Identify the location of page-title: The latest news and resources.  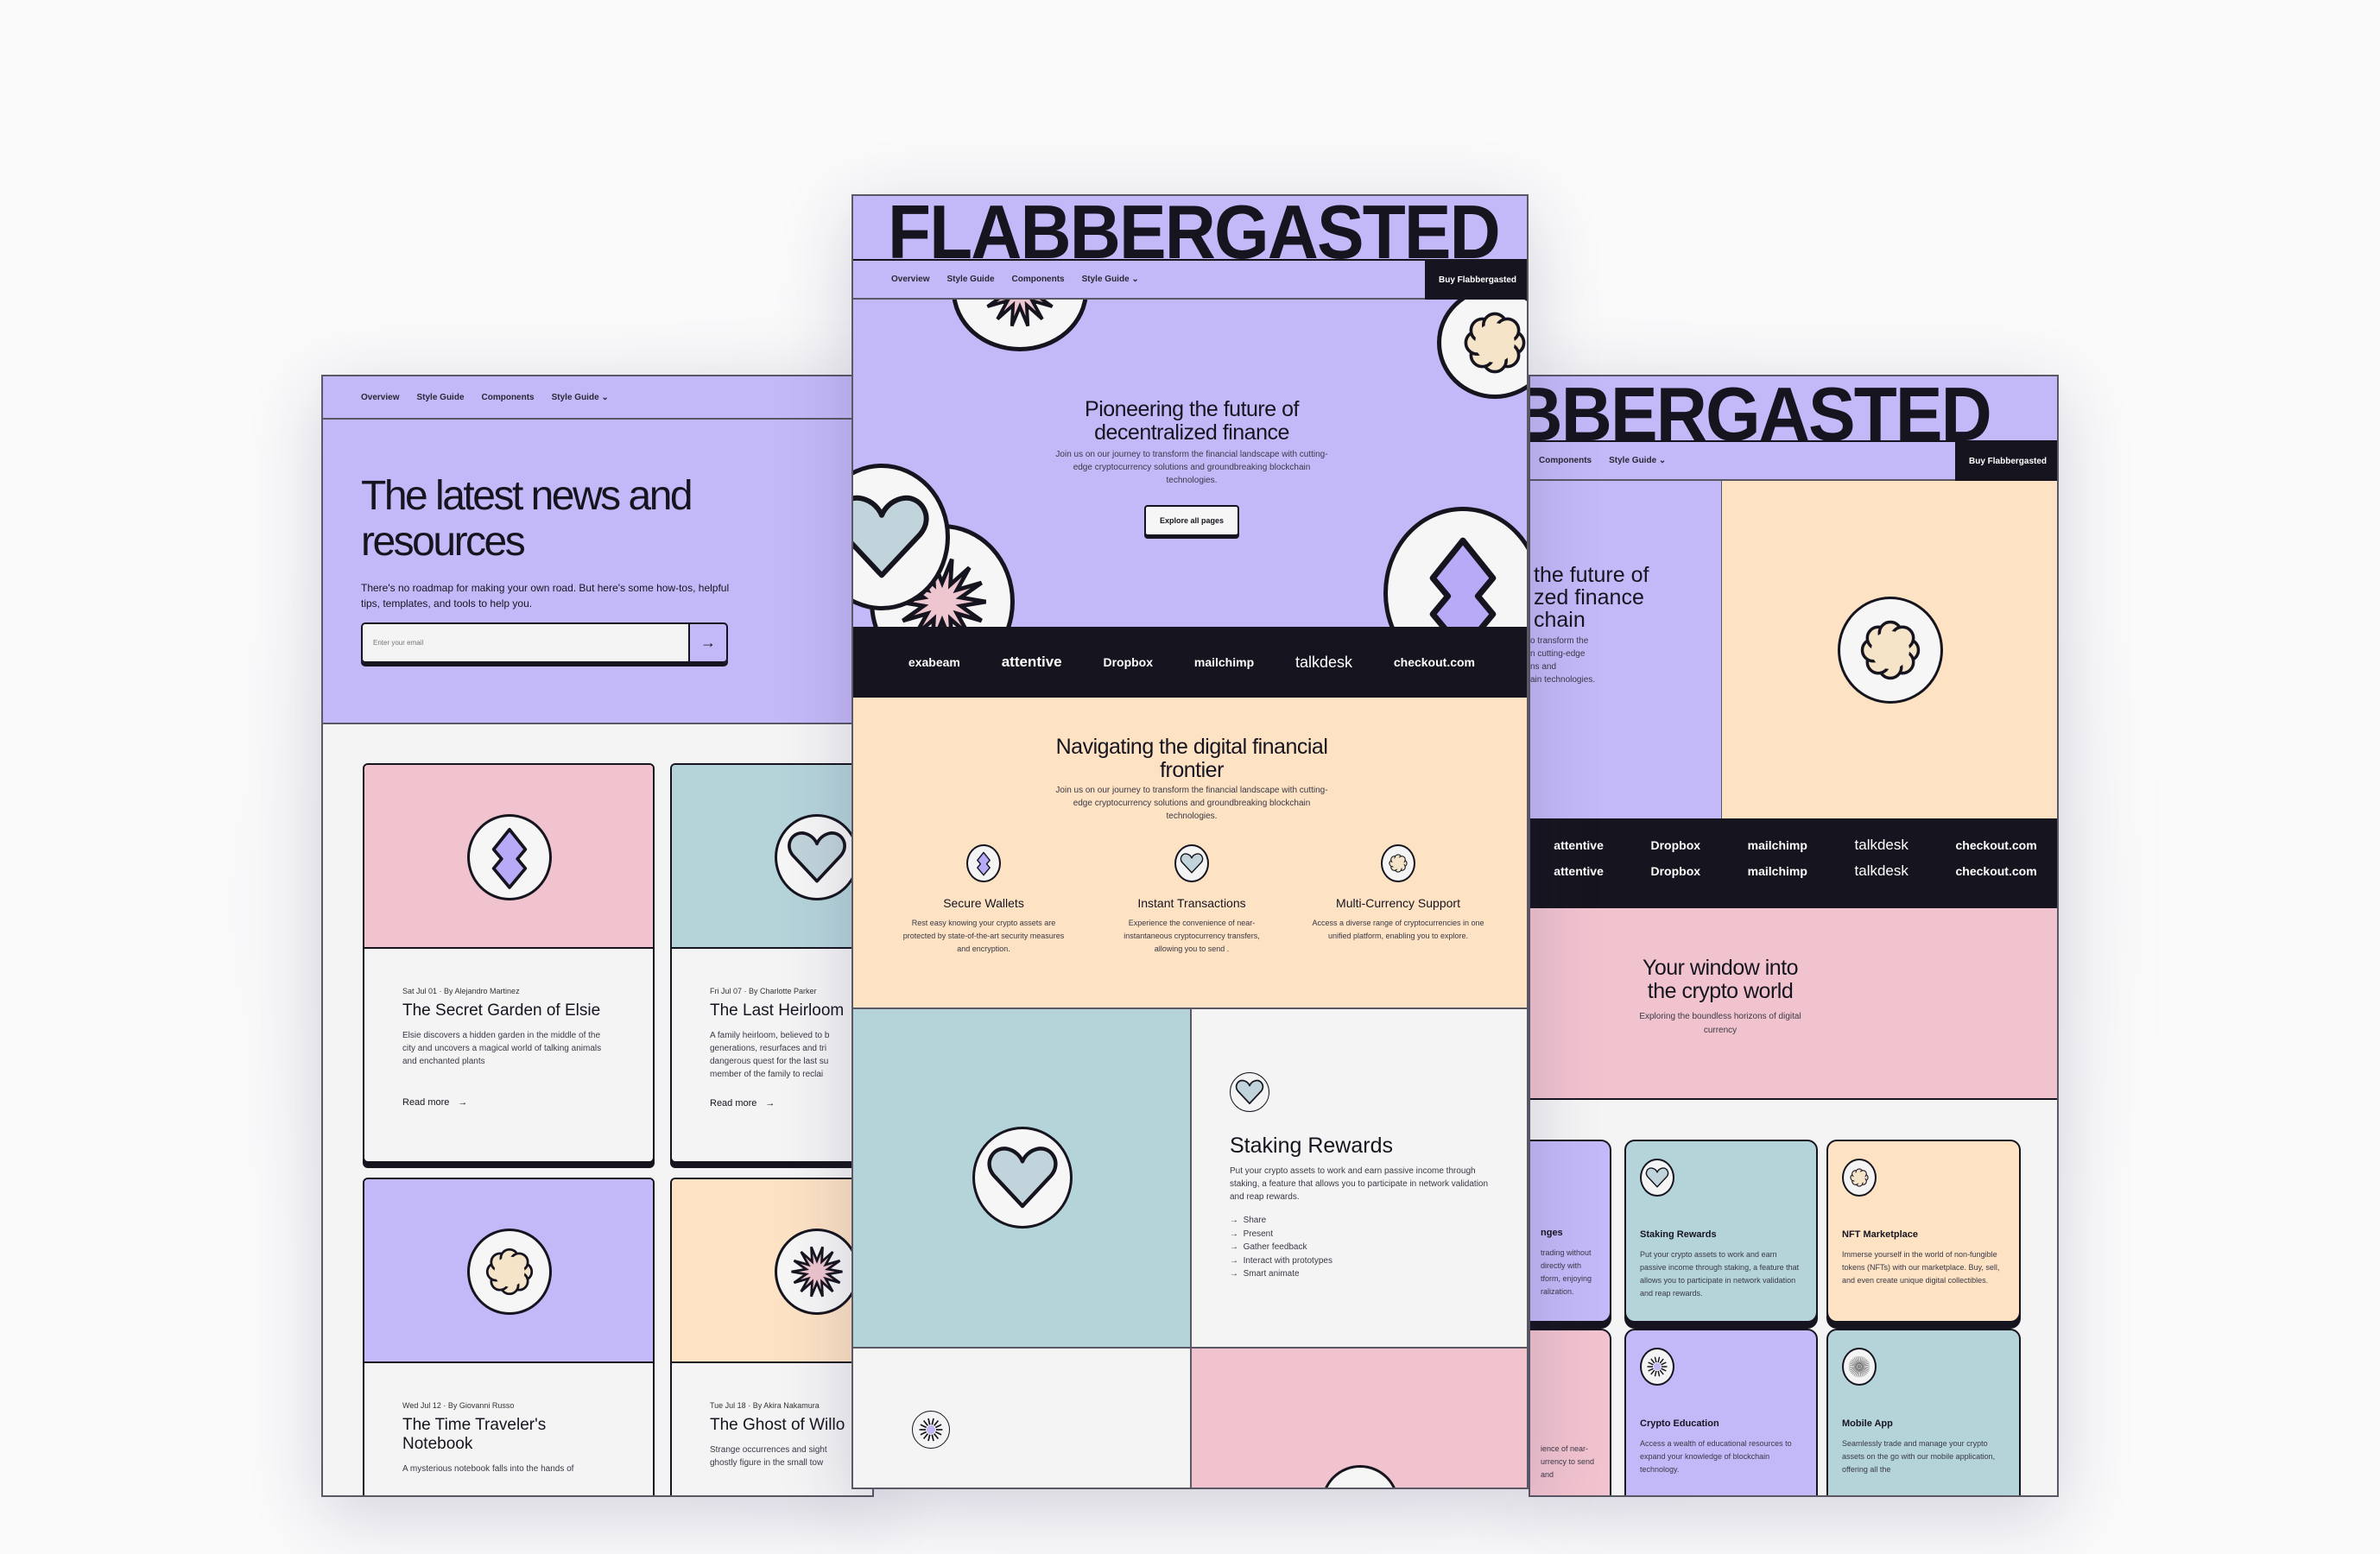
(527, 519).